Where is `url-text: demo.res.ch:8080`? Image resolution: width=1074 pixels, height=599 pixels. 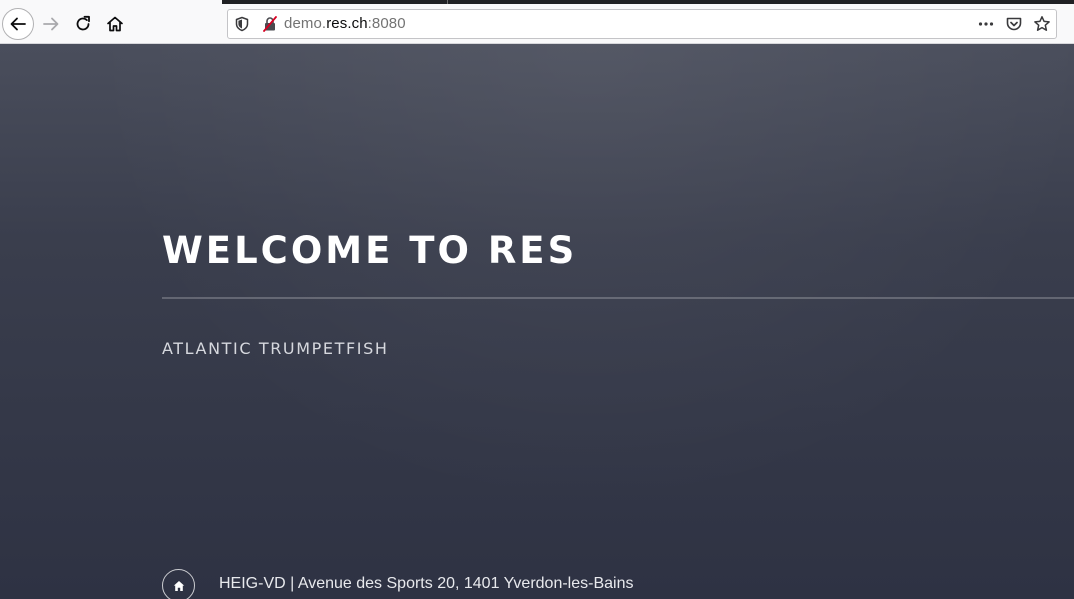 url-text: demo.res.ch:8080 is located at coordinates (345, 23).